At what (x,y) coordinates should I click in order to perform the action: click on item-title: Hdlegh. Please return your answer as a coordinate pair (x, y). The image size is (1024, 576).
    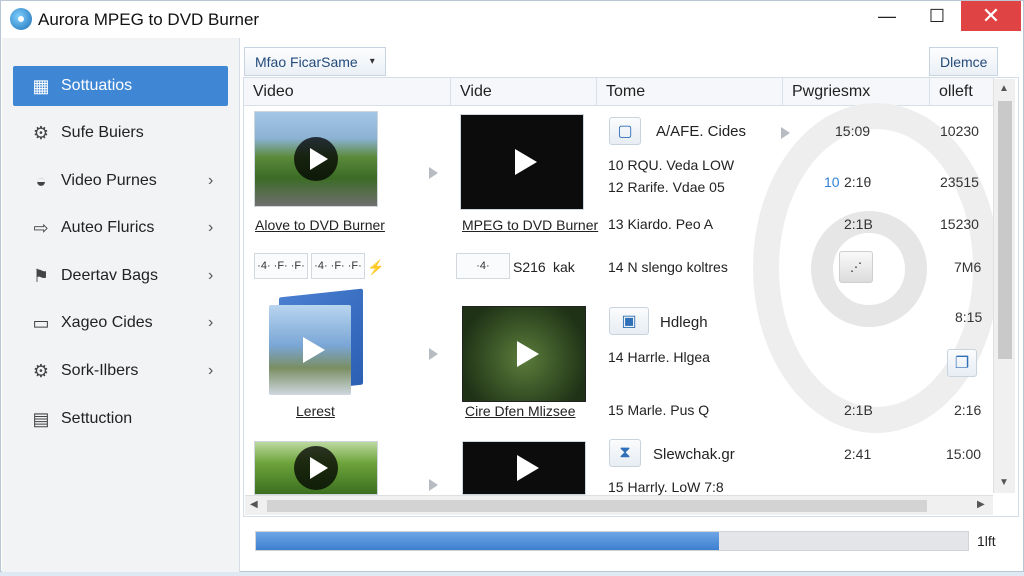
    Looking at the image, I should click on (684, 322).